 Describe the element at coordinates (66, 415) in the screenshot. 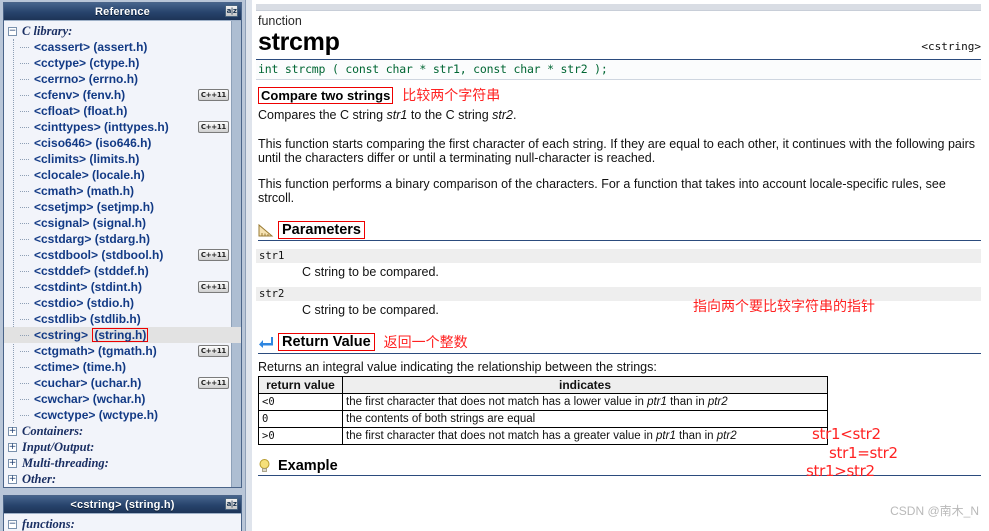

I see `header-name: <cwctype>` at that location.